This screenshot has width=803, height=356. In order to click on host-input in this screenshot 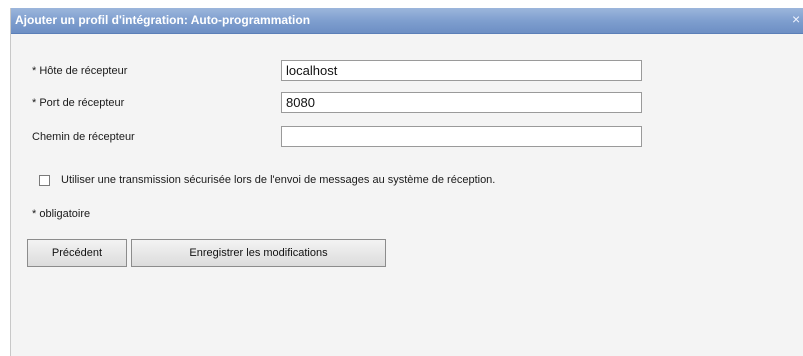, I will do `click(461, 70)`.